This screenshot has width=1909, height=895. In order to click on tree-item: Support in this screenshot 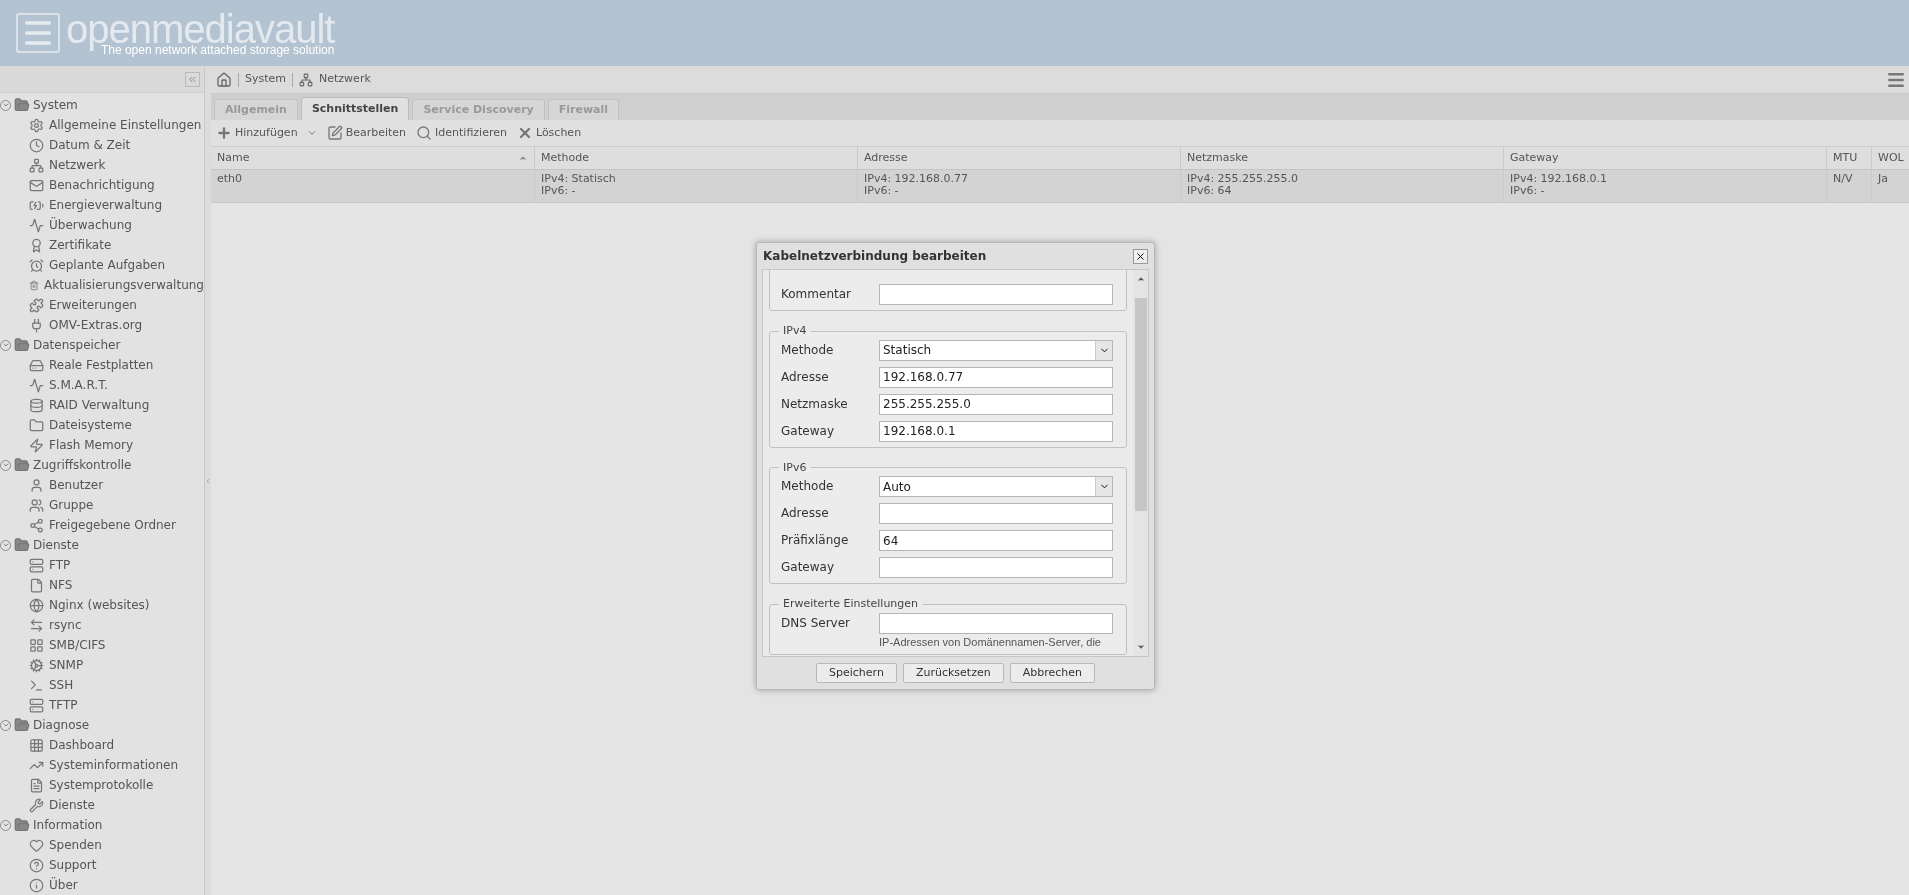, I will do `click(102, 865)`.